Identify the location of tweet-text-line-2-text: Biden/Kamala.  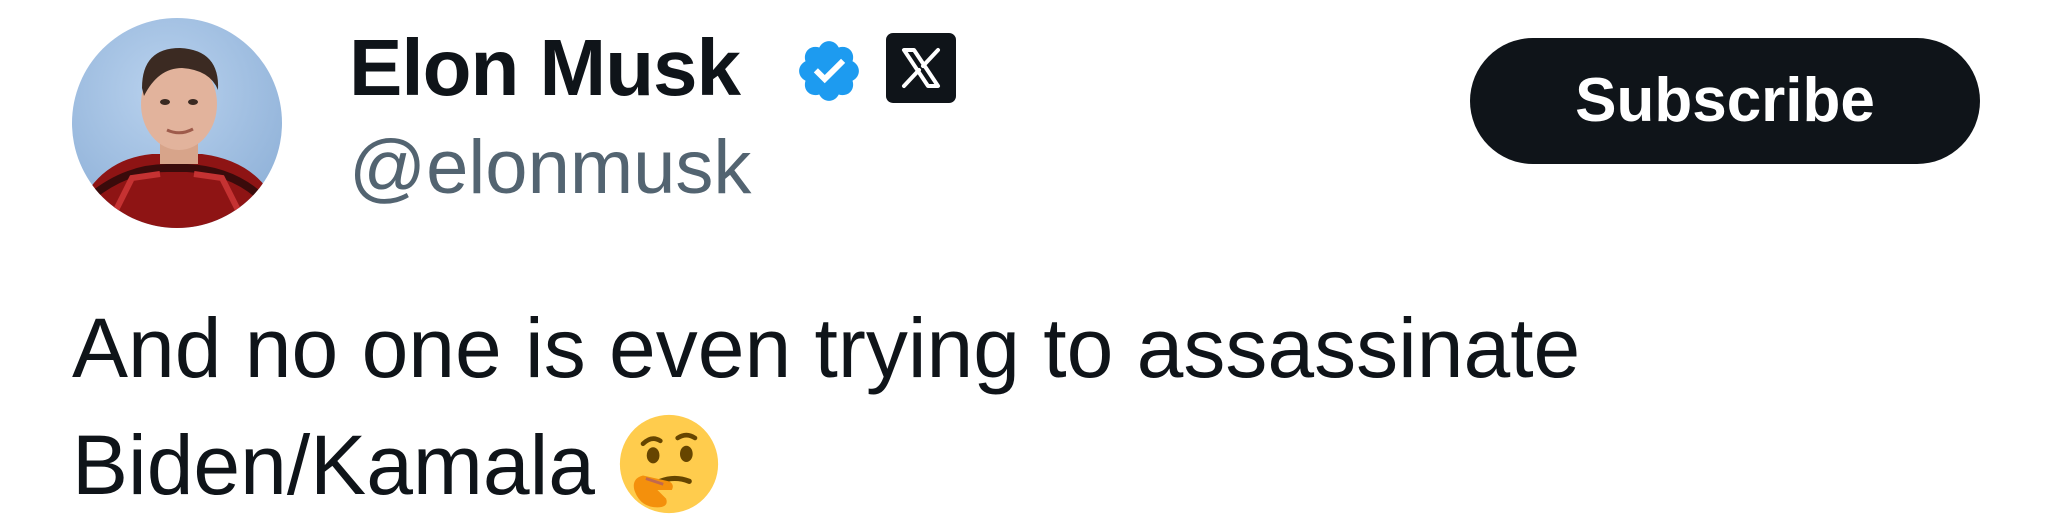
(333, 465).